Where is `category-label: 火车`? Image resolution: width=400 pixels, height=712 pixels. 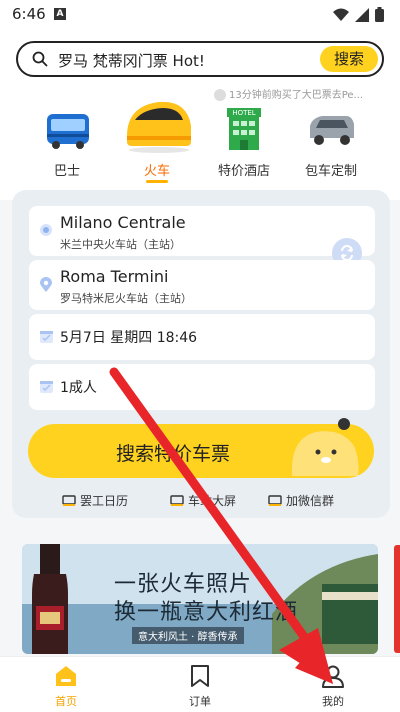
category-label: 火车 is located at coordinates (156, 171).